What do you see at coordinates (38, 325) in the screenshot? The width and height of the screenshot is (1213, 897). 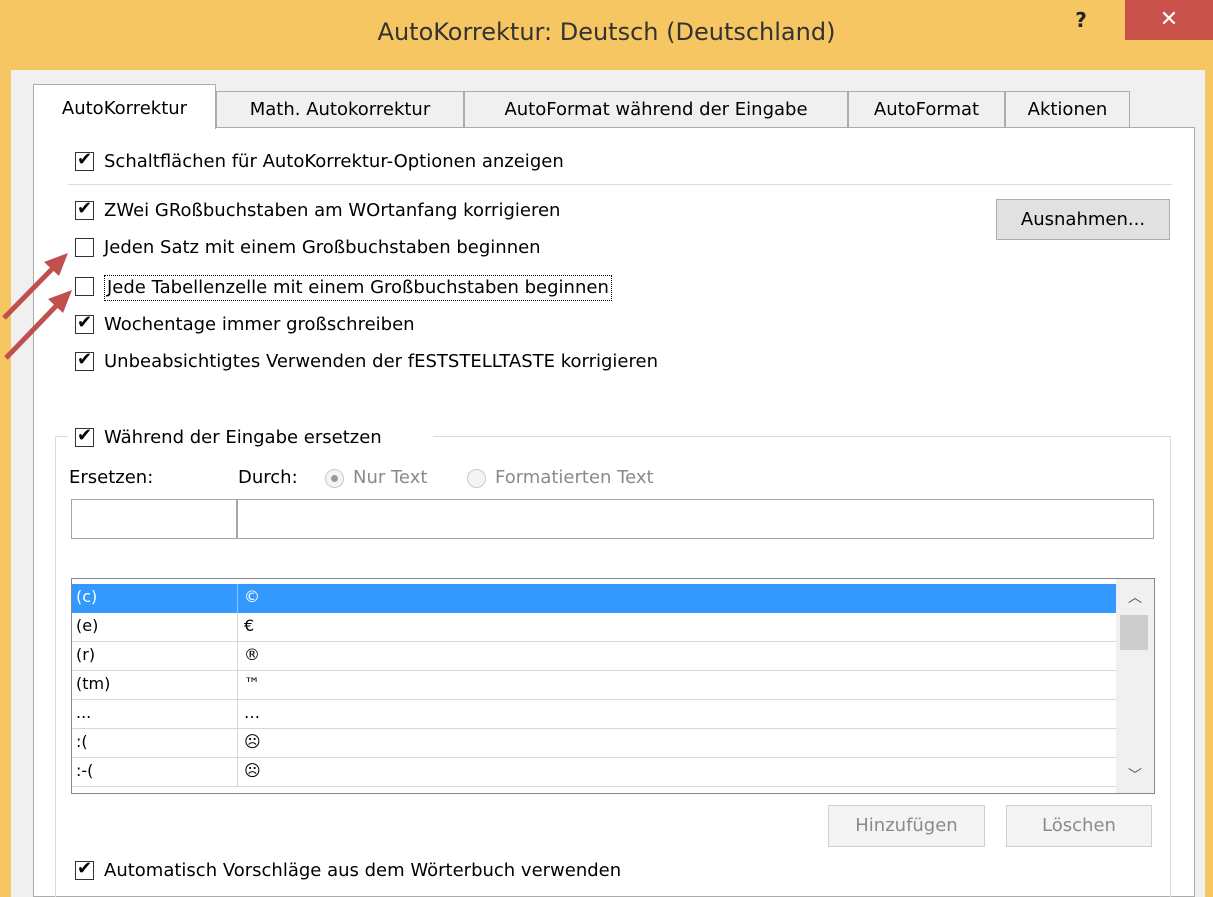 I see `red-arrow-2-icon` at bounding box center [38, 325].